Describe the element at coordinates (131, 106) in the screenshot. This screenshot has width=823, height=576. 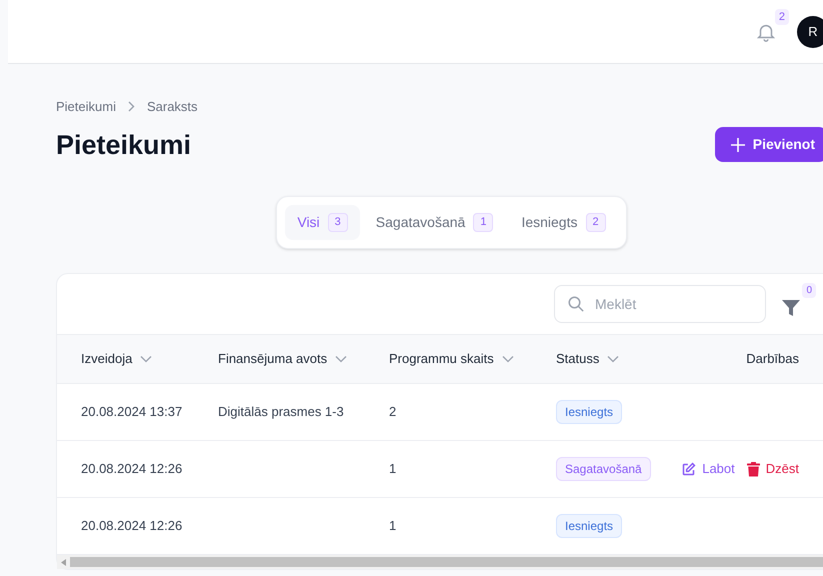
I see `chevron-right-icon` at that location.